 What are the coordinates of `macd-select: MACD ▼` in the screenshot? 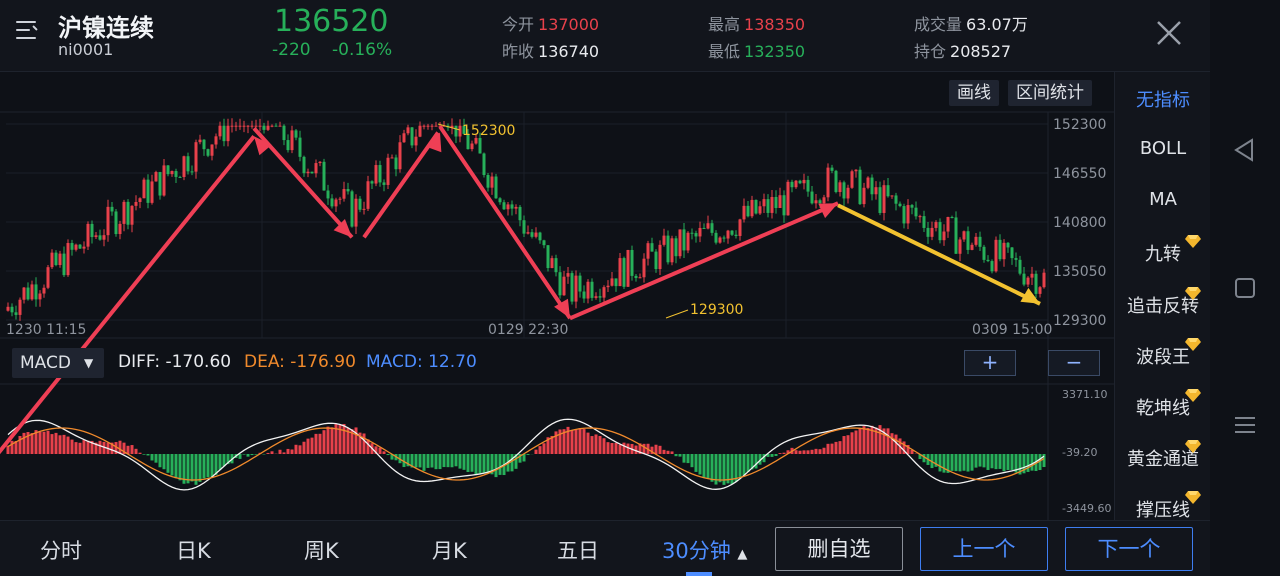 It's located at (58, 363).